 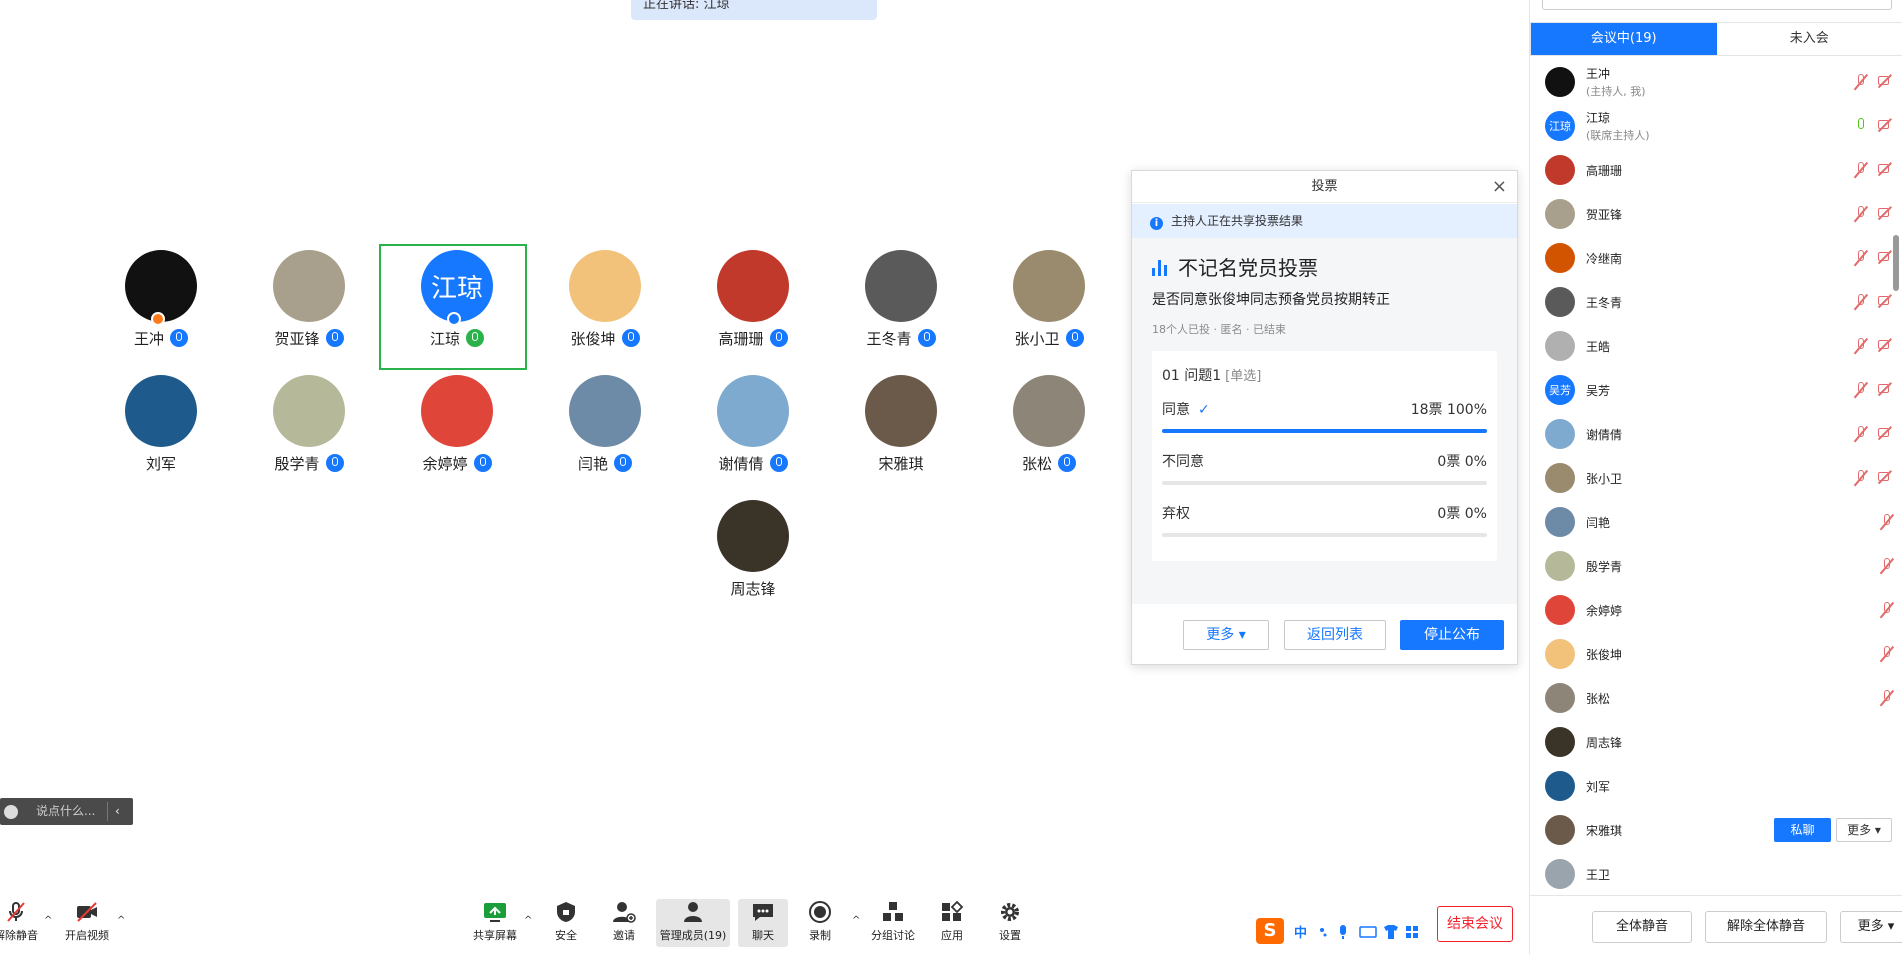 What do you see at coordinates (495, 923) in the screenshot?
I see `share-screen-button: 共享屏幕` at bounding box center [495, 923].